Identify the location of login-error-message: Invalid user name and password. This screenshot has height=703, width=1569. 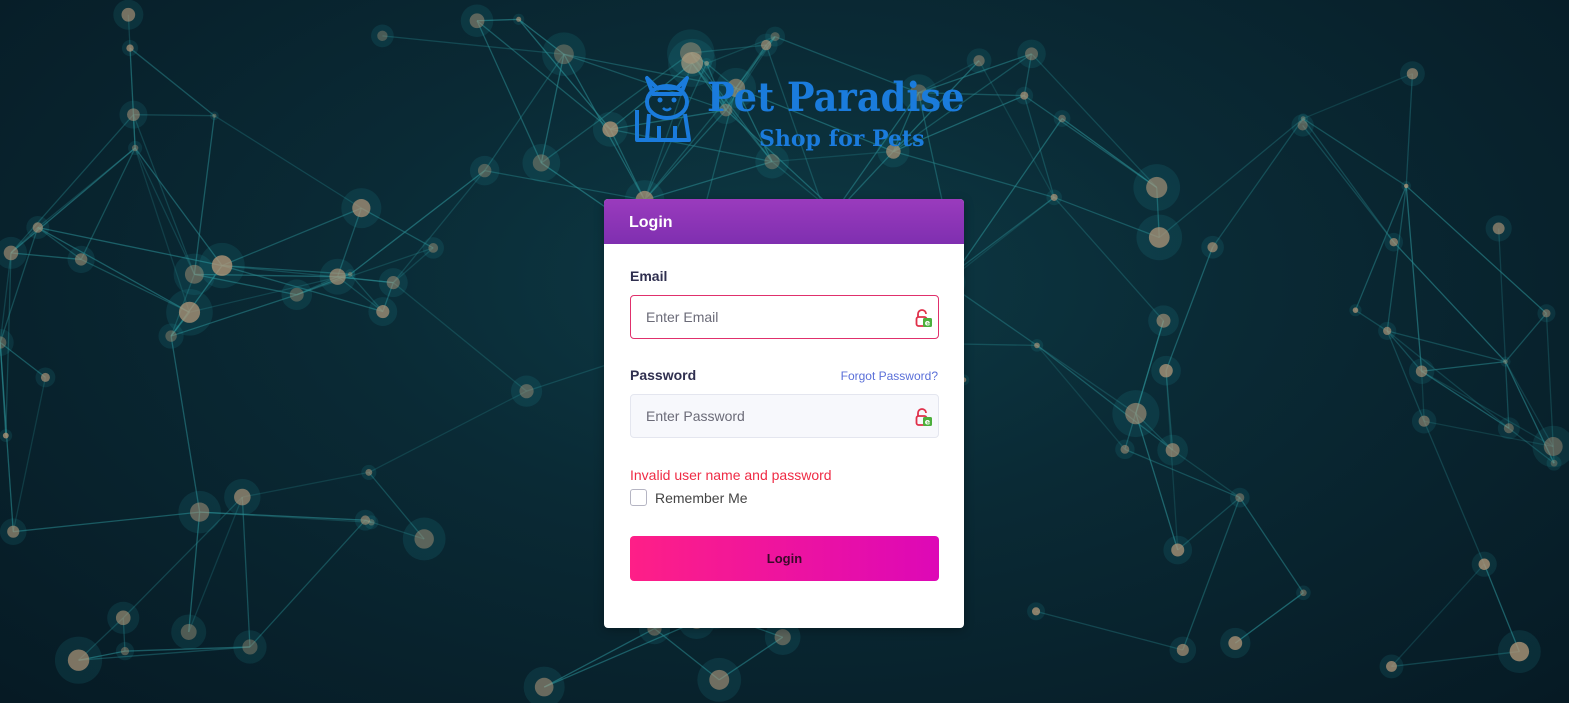
(731, 475).